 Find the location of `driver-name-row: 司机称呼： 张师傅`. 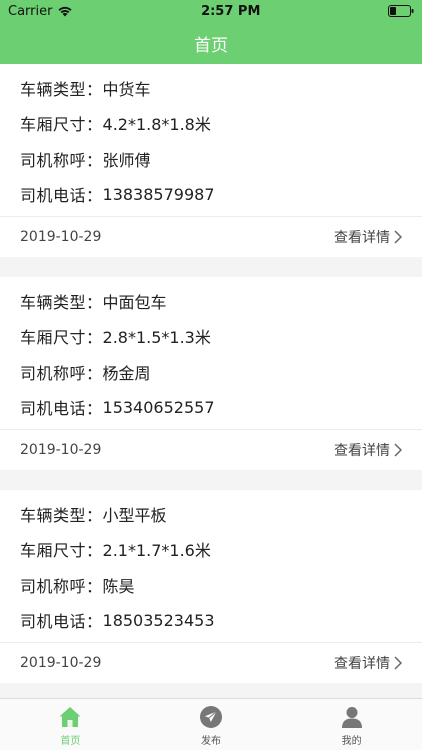

driver-name-row: 司机称呼： 张师傅 is located at coordinates (211, 159).